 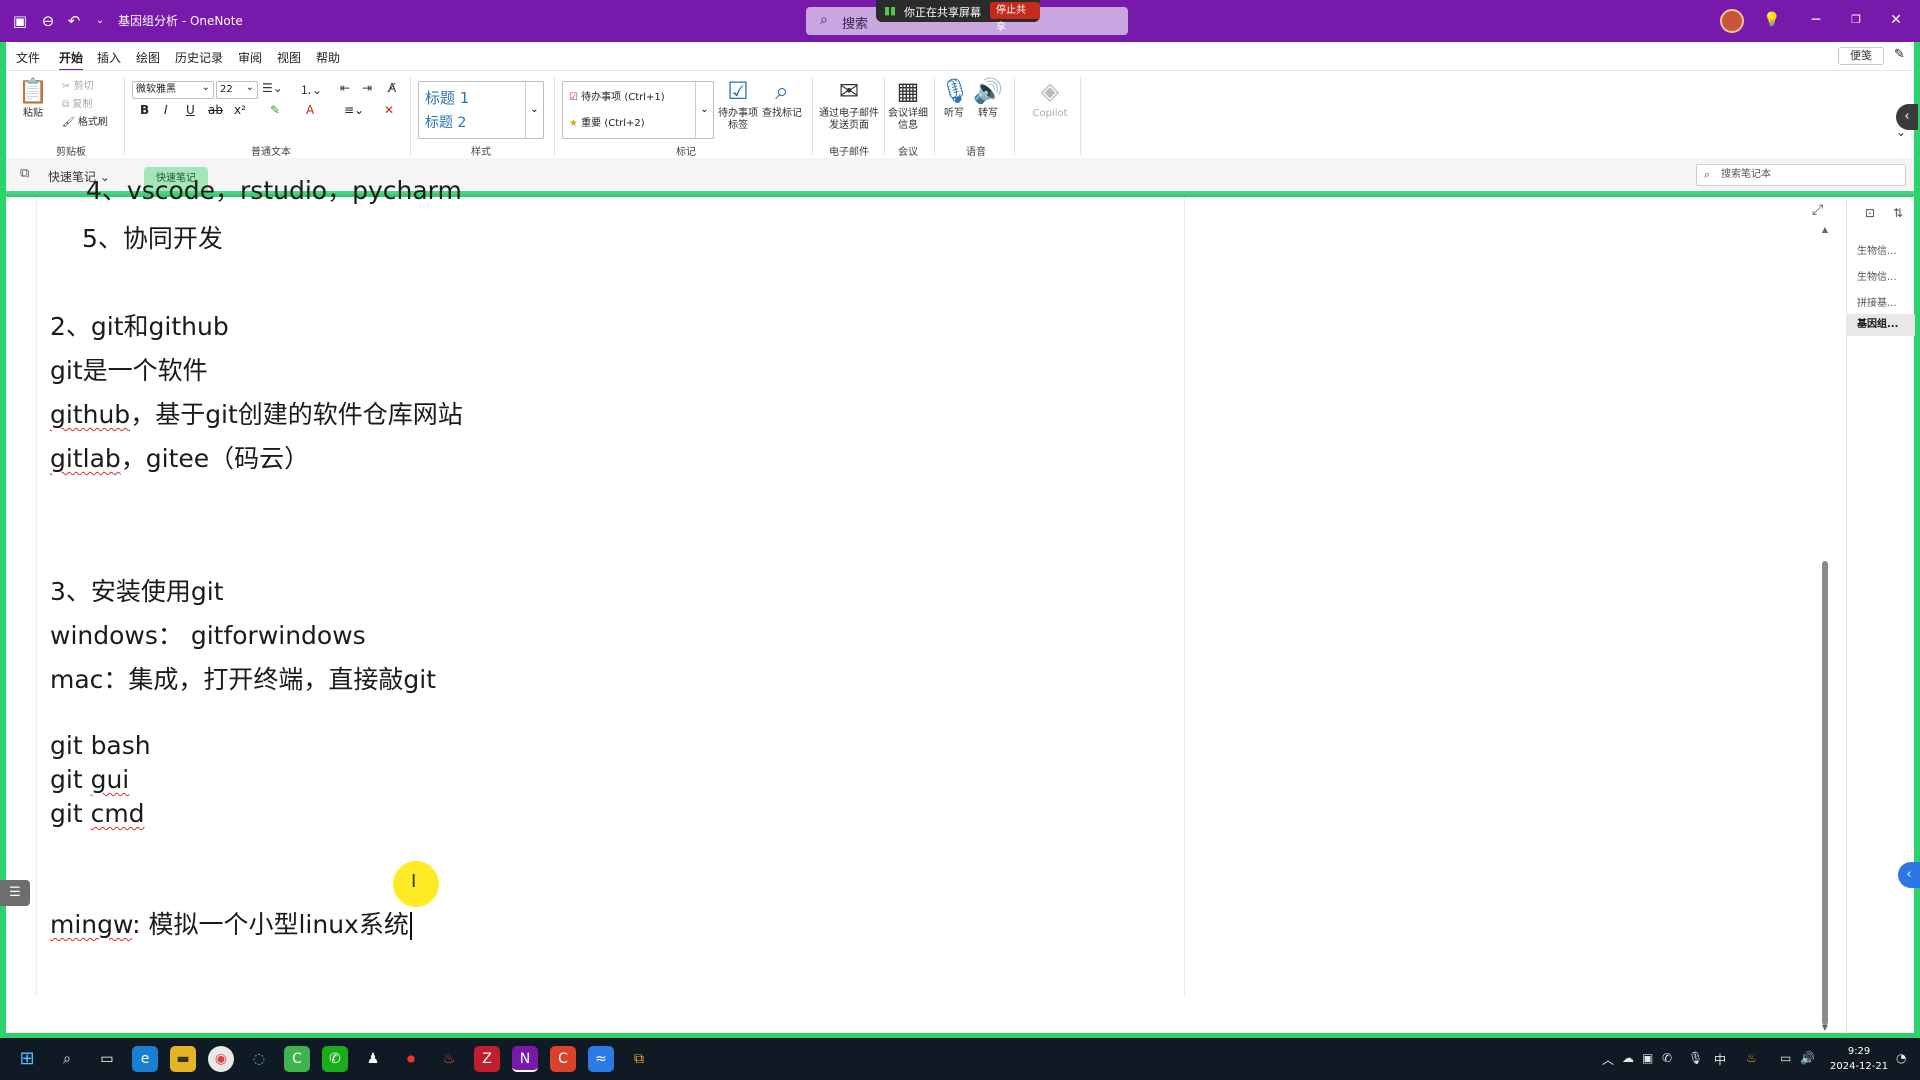 I want to click on app-icon: ♨, so click(x=449, y=1059).